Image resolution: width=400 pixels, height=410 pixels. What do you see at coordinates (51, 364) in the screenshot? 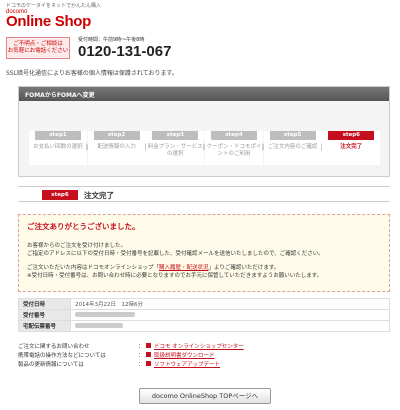
I see `help-label: 製品の更新情報については` at bounding box center [51, 364].